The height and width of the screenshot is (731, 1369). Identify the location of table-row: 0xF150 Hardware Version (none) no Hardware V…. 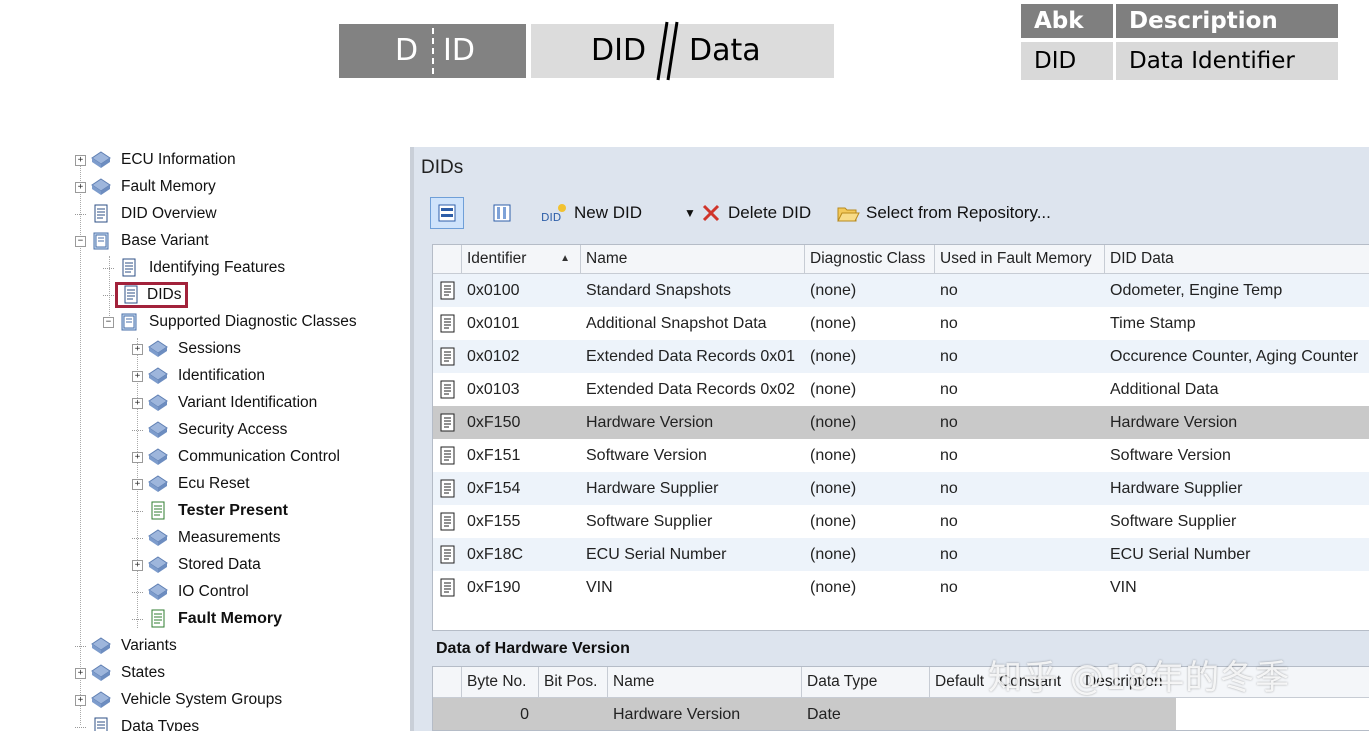
(901, 422).